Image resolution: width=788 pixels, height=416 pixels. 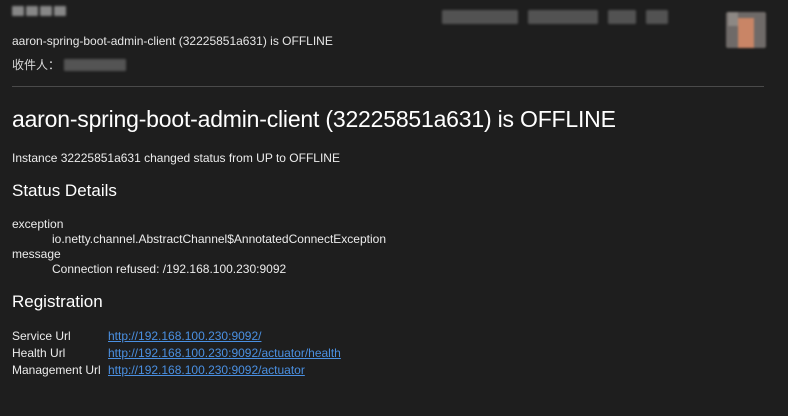 What do you see at coordinates (38, 224) in the screenshot?
I see `status-key-exception: exception` at bounding box center [38, 224].